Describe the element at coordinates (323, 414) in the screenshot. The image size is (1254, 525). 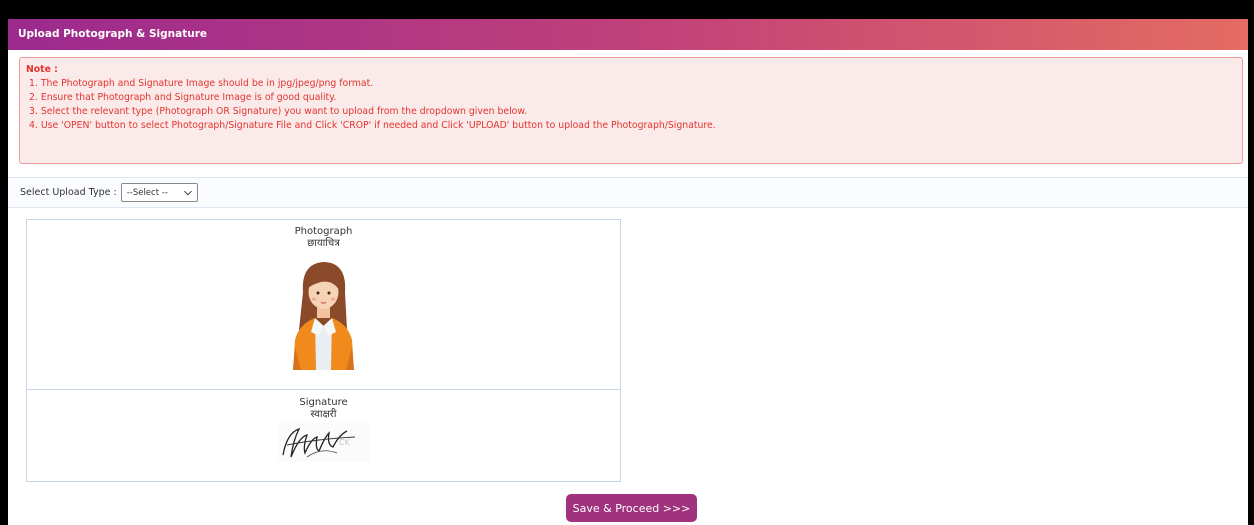
I see `signature-label-hindi: स्वाक्षरी` at that location.